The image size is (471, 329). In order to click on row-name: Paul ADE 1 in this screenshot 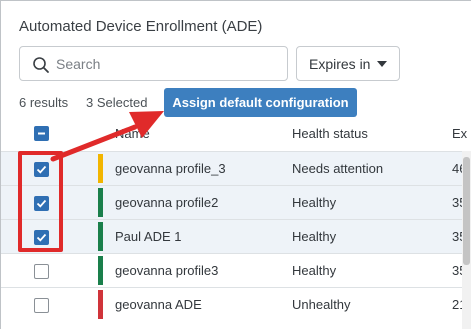, I will do `click(148, 236)`.